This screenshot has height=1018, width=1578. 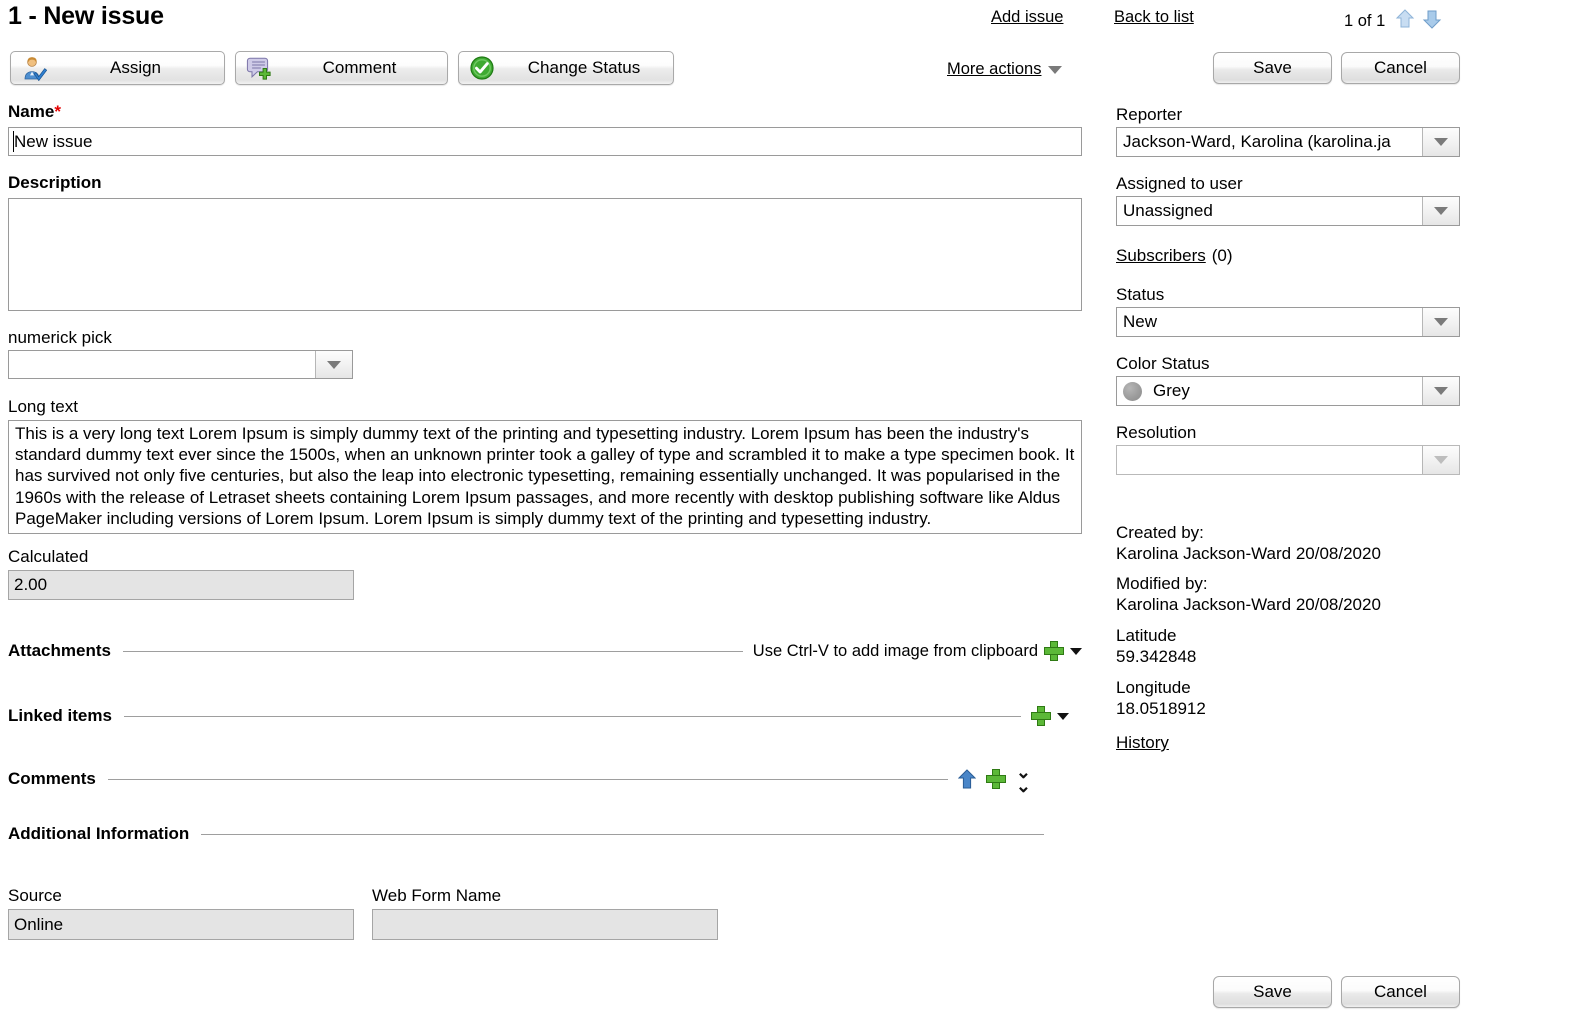 What do you see at coordinates (117, 68) in the screenshot?
I see `assign-button: Assign` at bounding box center [117, 68].